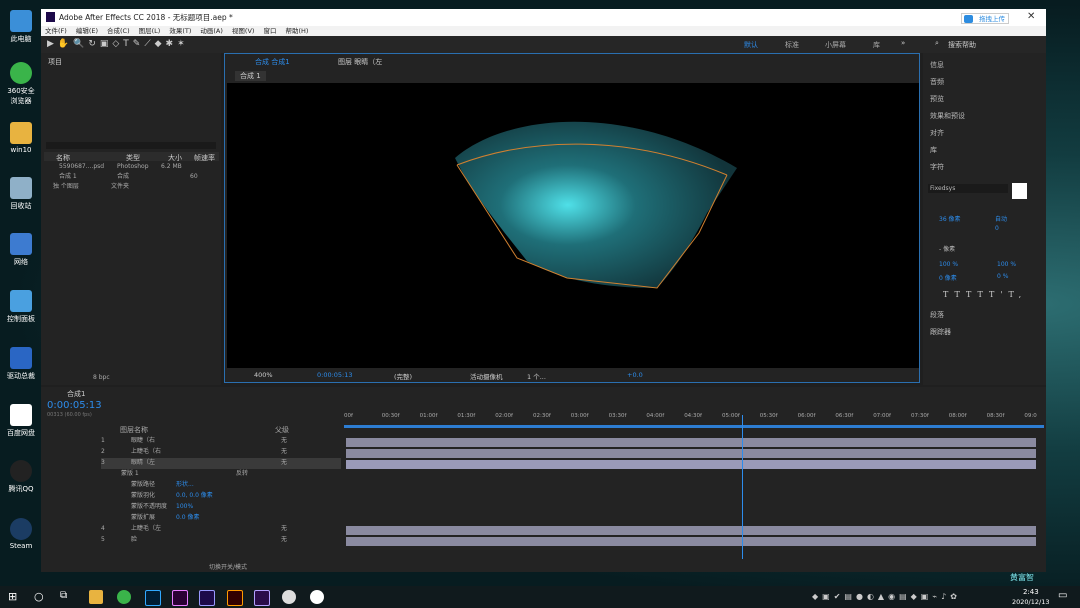 This screenshot has width=1080, height=608. Describe the element at coordinates (118, 31) in the screenshot. I see `menu-comp: 合成(C)` at that location.